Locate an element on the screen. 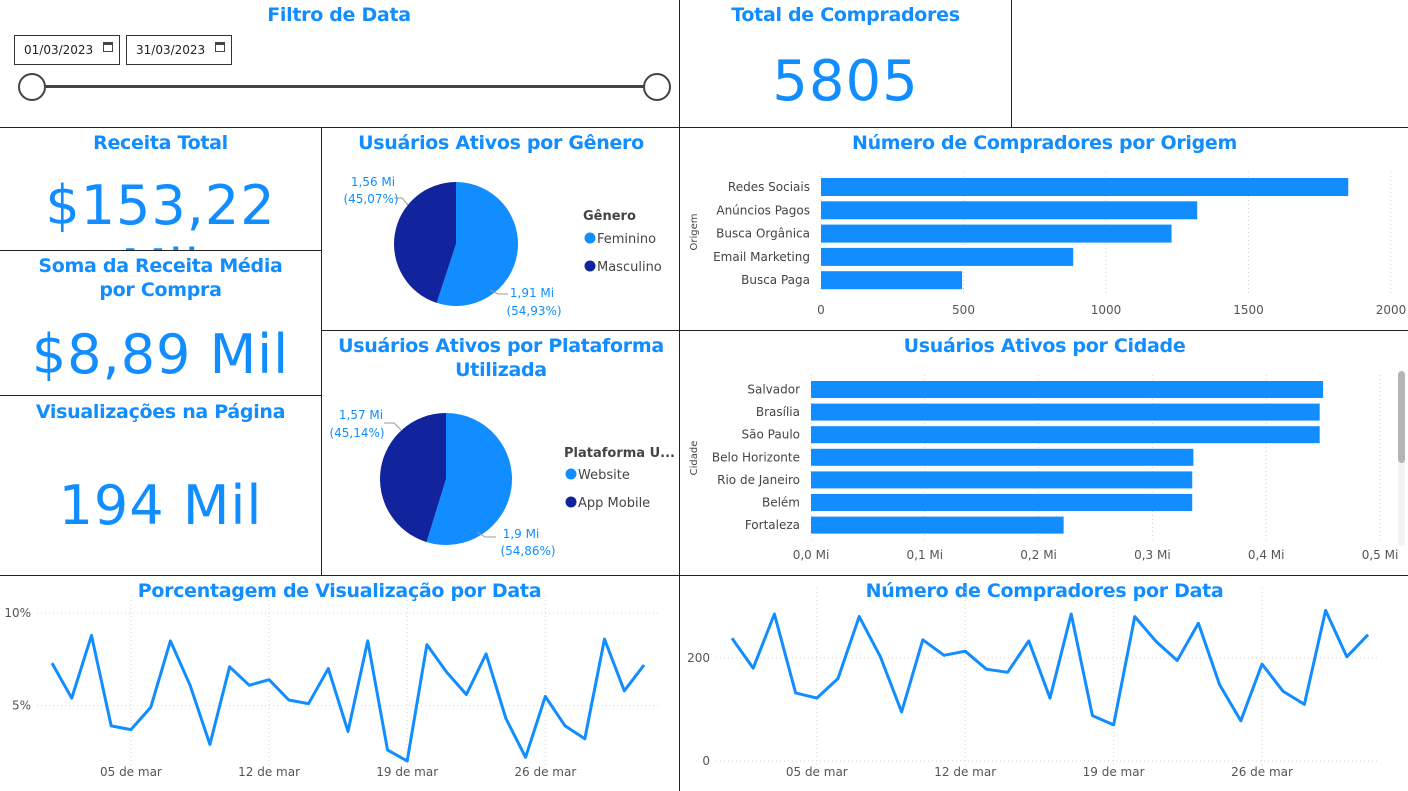 The image size is (1408, 791). start-date-input: 01/03/2023 is located at coordinates (67, 50).